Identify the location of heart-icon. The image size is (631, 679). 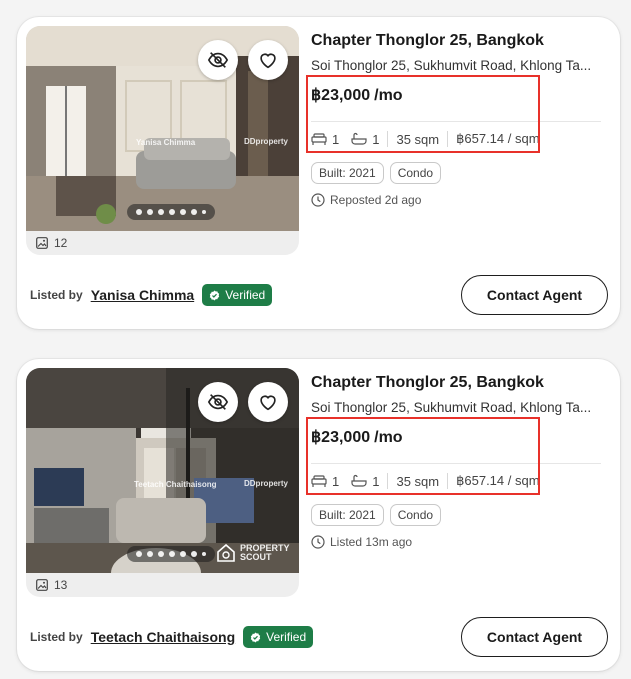
(268, 403).